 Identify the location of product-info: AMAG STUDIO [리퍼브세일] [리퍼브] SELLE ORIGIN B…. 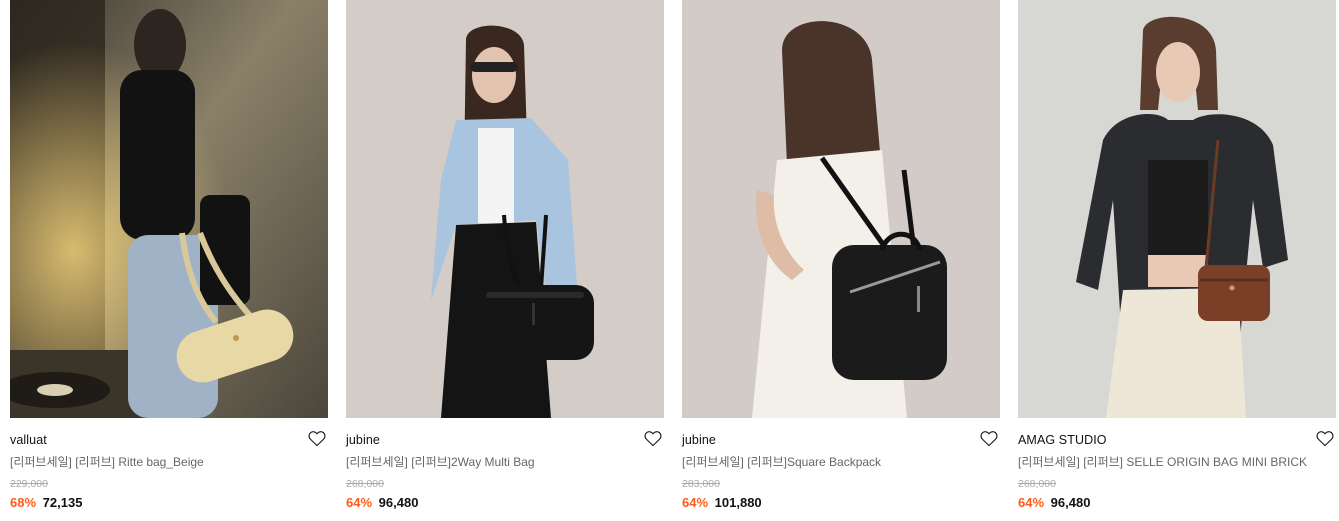
(1177, 464).